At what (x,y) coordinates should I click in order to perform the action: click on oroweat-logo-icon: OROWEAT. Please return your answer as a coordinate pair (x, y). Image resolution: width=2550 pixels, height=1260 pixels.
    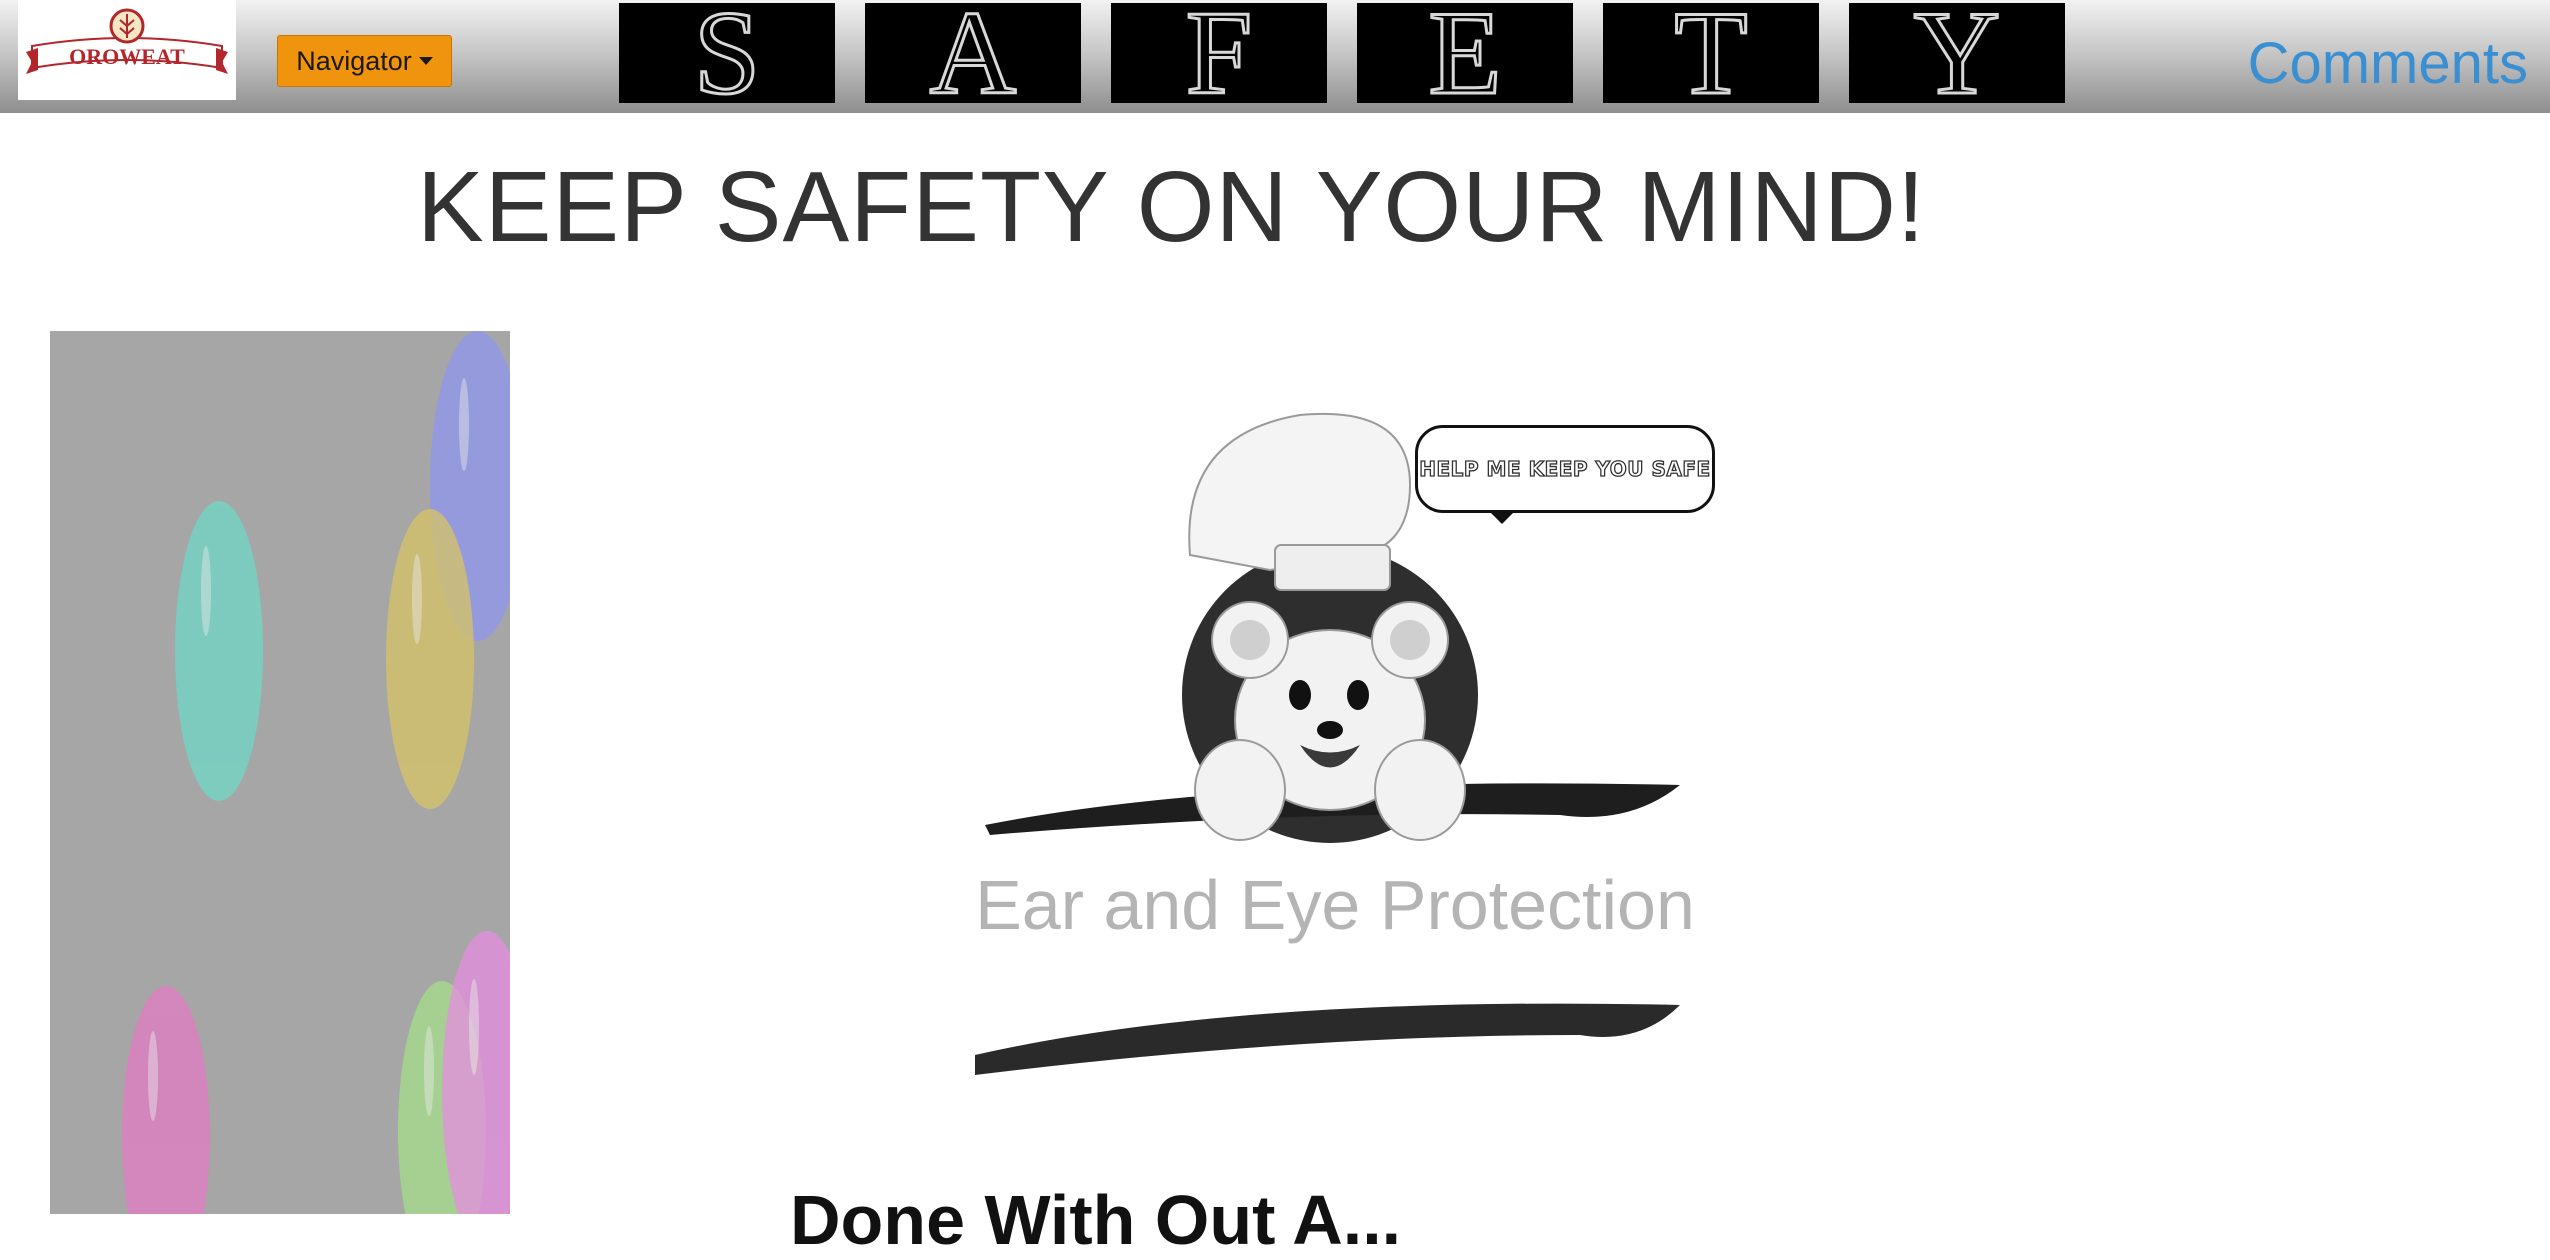
    Looking at the image, I should click on (127, 50).